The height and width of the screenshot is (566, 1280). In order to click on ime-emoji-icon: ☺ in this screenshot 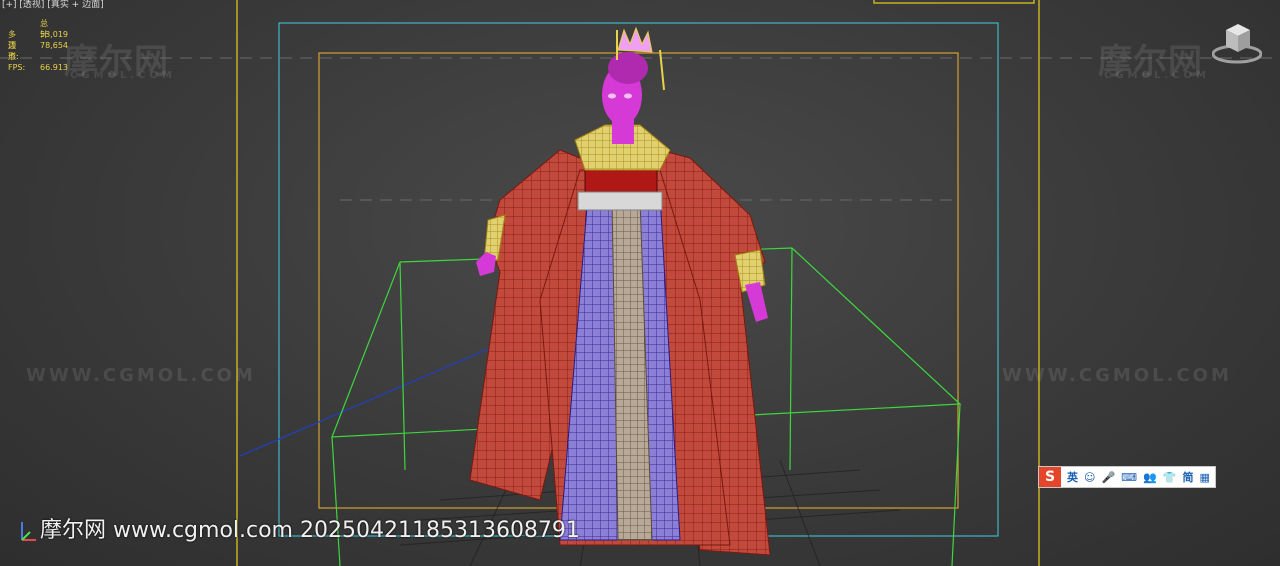, I will do `click(1089, 477)`.